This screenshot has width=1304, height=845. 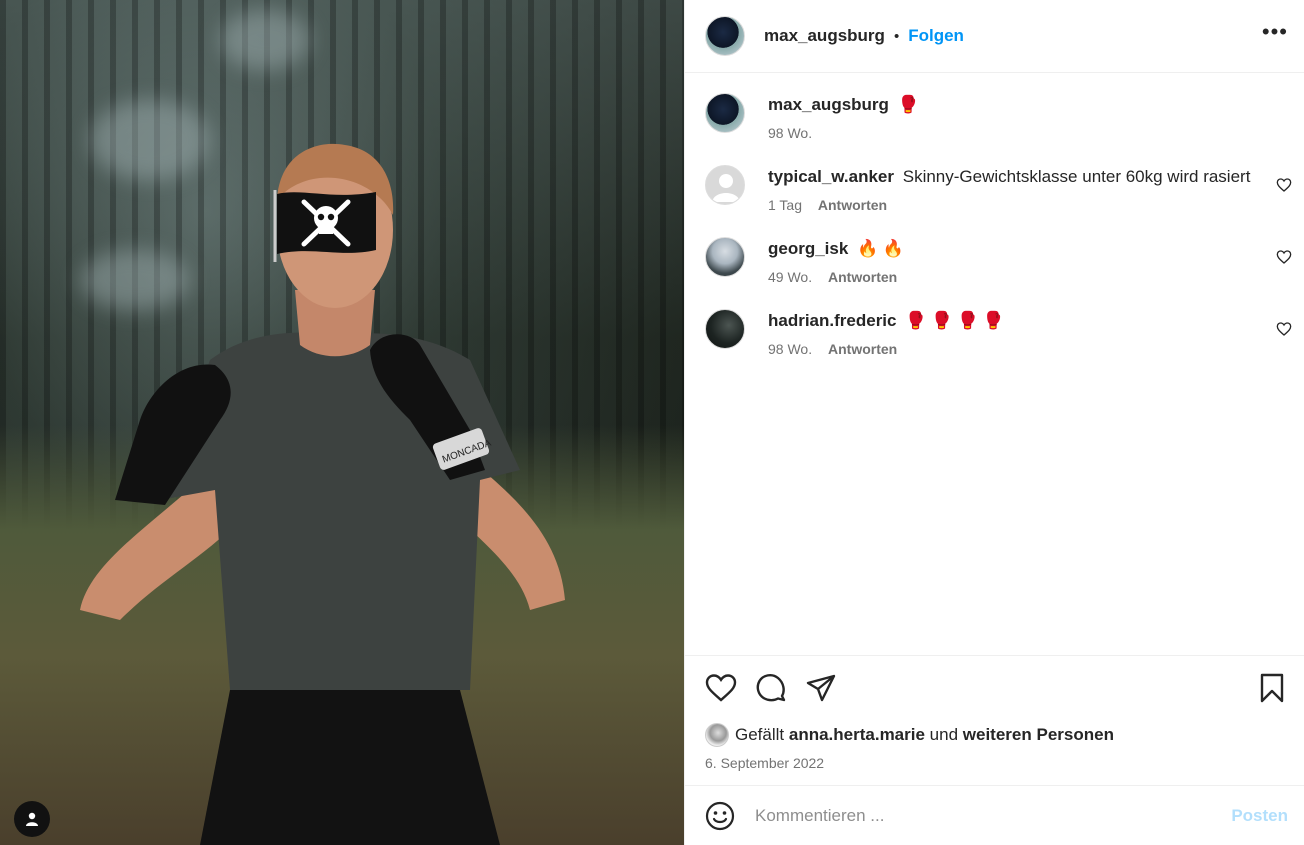 I want to click on user-tag-button, so click(x=32, y=819).